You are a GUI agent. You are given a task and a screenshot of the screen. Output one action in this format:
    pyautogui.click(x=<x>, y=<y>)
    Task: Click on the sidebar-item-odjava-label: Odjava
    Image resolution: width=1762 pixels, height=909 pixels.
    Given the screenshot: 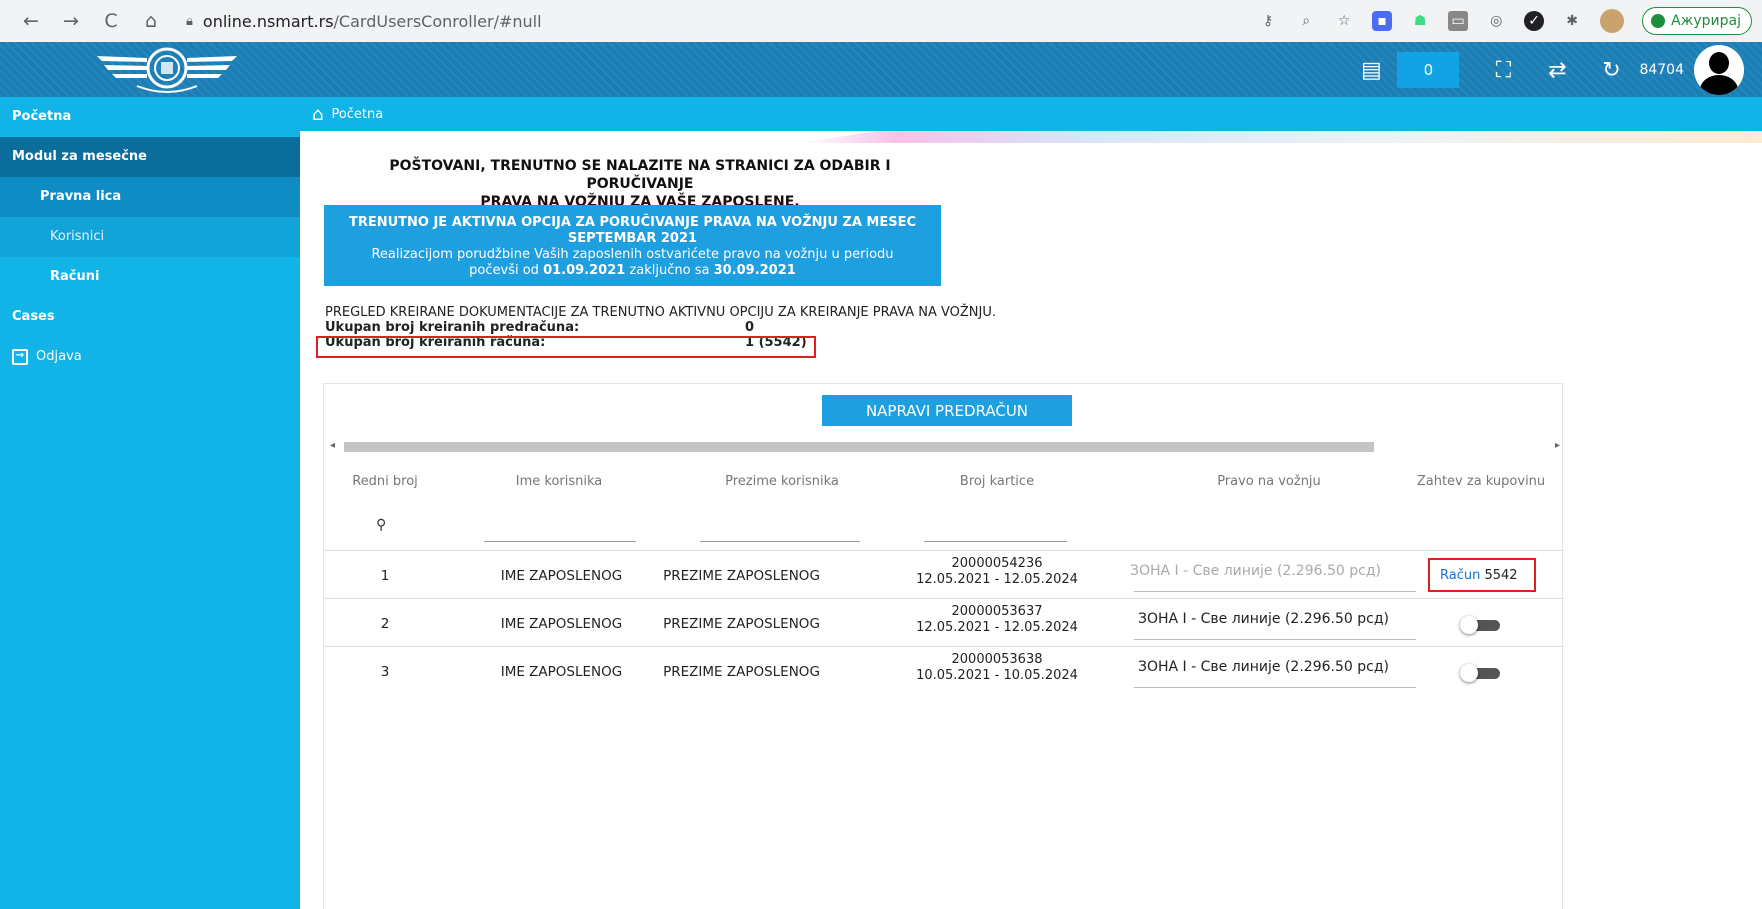 What is the action you would take?
    pyautogui.click(x=59, y=356)
    